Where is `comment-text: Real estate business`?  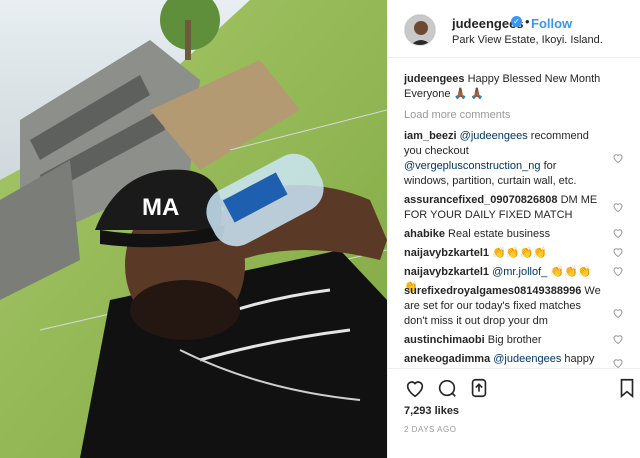
comment-text: Real estate business is located at coordinates (499, 234).